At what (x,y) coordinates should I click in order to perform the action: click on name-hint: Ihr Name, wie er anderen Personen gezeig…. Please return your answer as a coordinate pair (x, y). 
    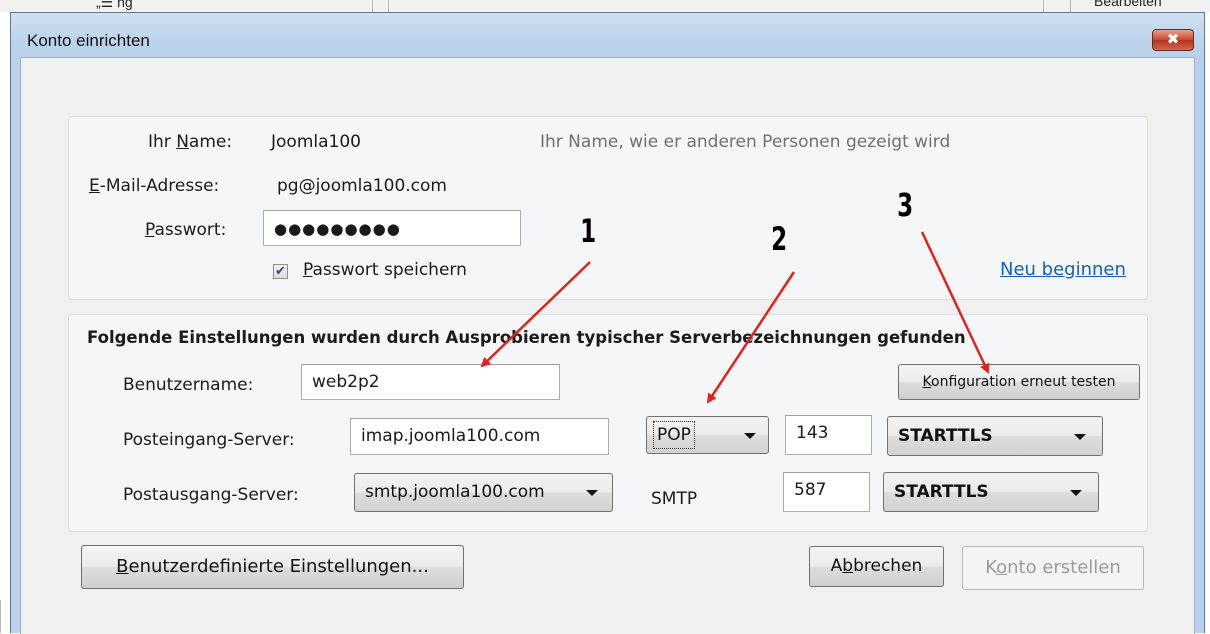
    Looking at the image, I should click on (745, 142).